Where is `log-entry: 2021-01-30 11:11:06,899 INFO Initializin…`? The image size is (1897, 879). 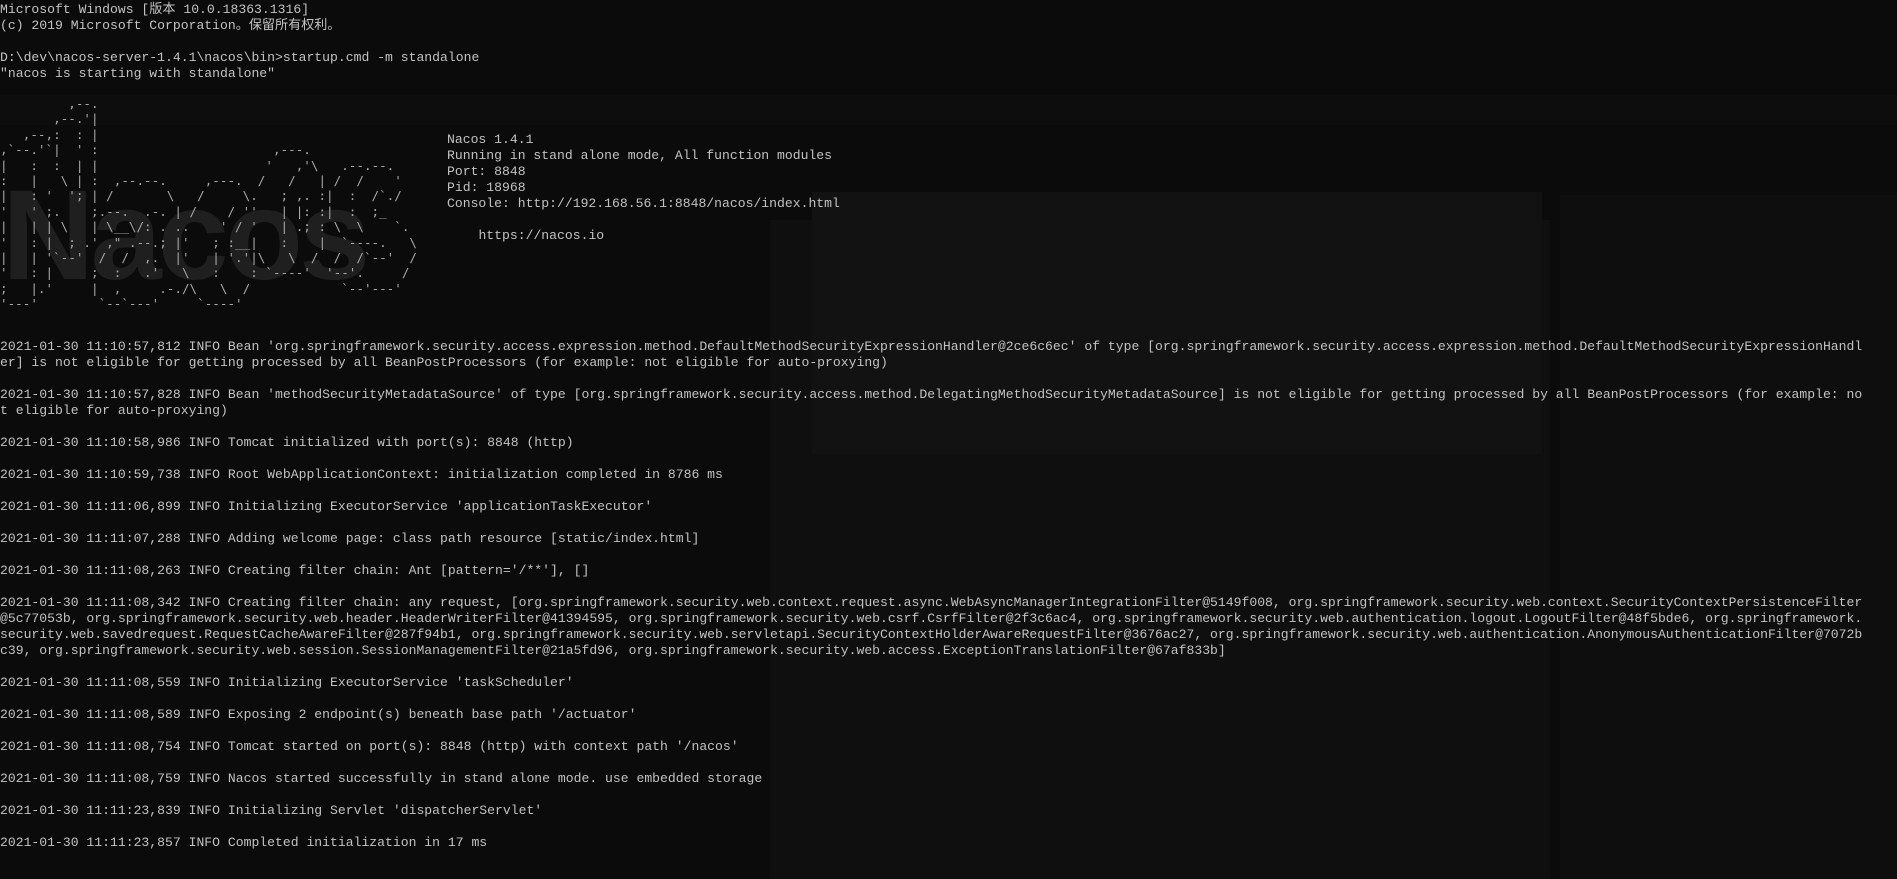 log-entry: 2021-01-30 11:11:06,899 INFO Initializin… is located at coordinates (326, 506).